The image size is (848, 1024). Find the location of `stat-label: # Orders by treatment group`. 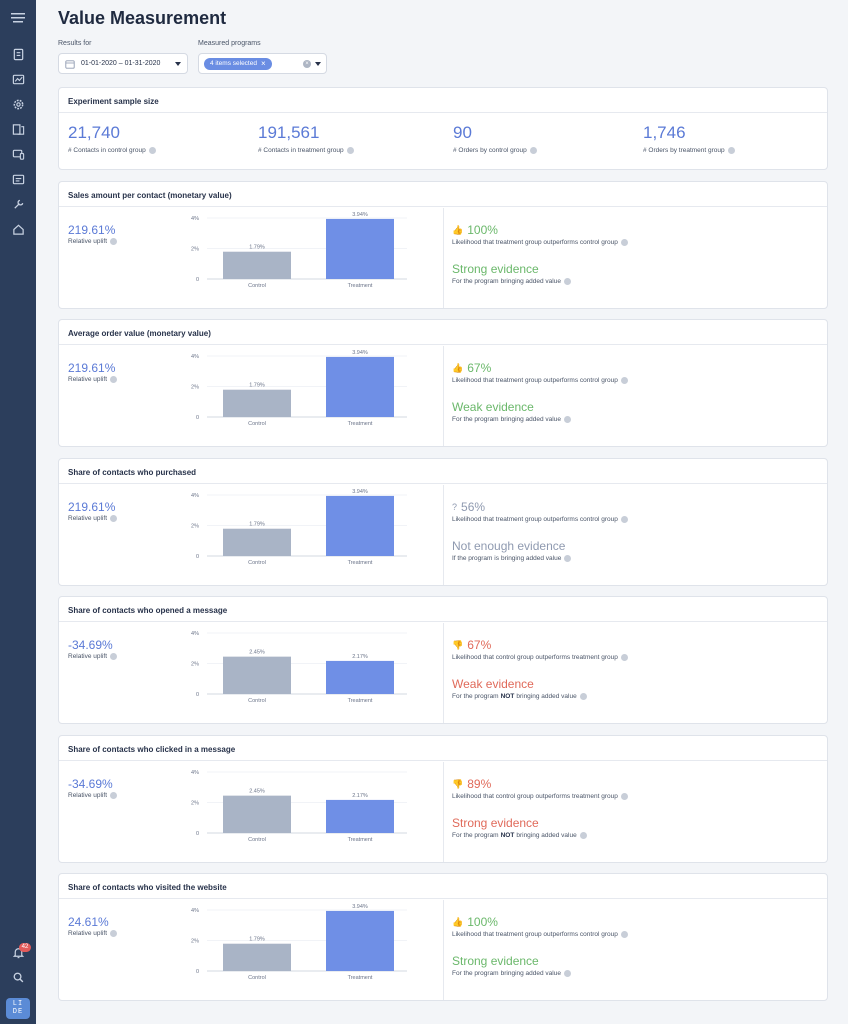

stat-label: # Orders by treatment group is located at coordinates (689, 150).